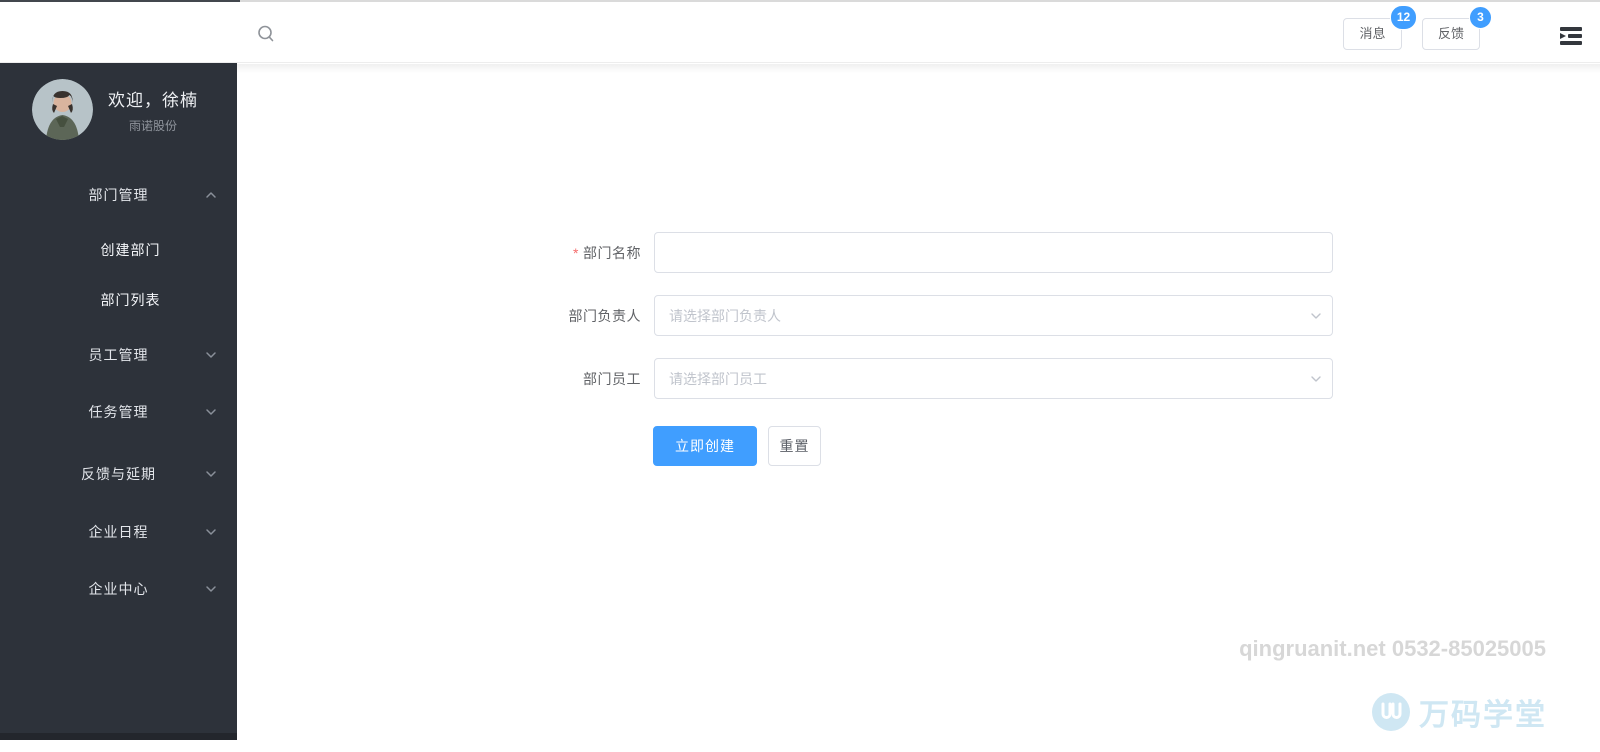 This screenshot has height=752, width=1600. What do you see at coordinates (118, 250) in the screenshot?
I see `sidebar-item-create-department: 创建部门` at bounding box center [118, 250].